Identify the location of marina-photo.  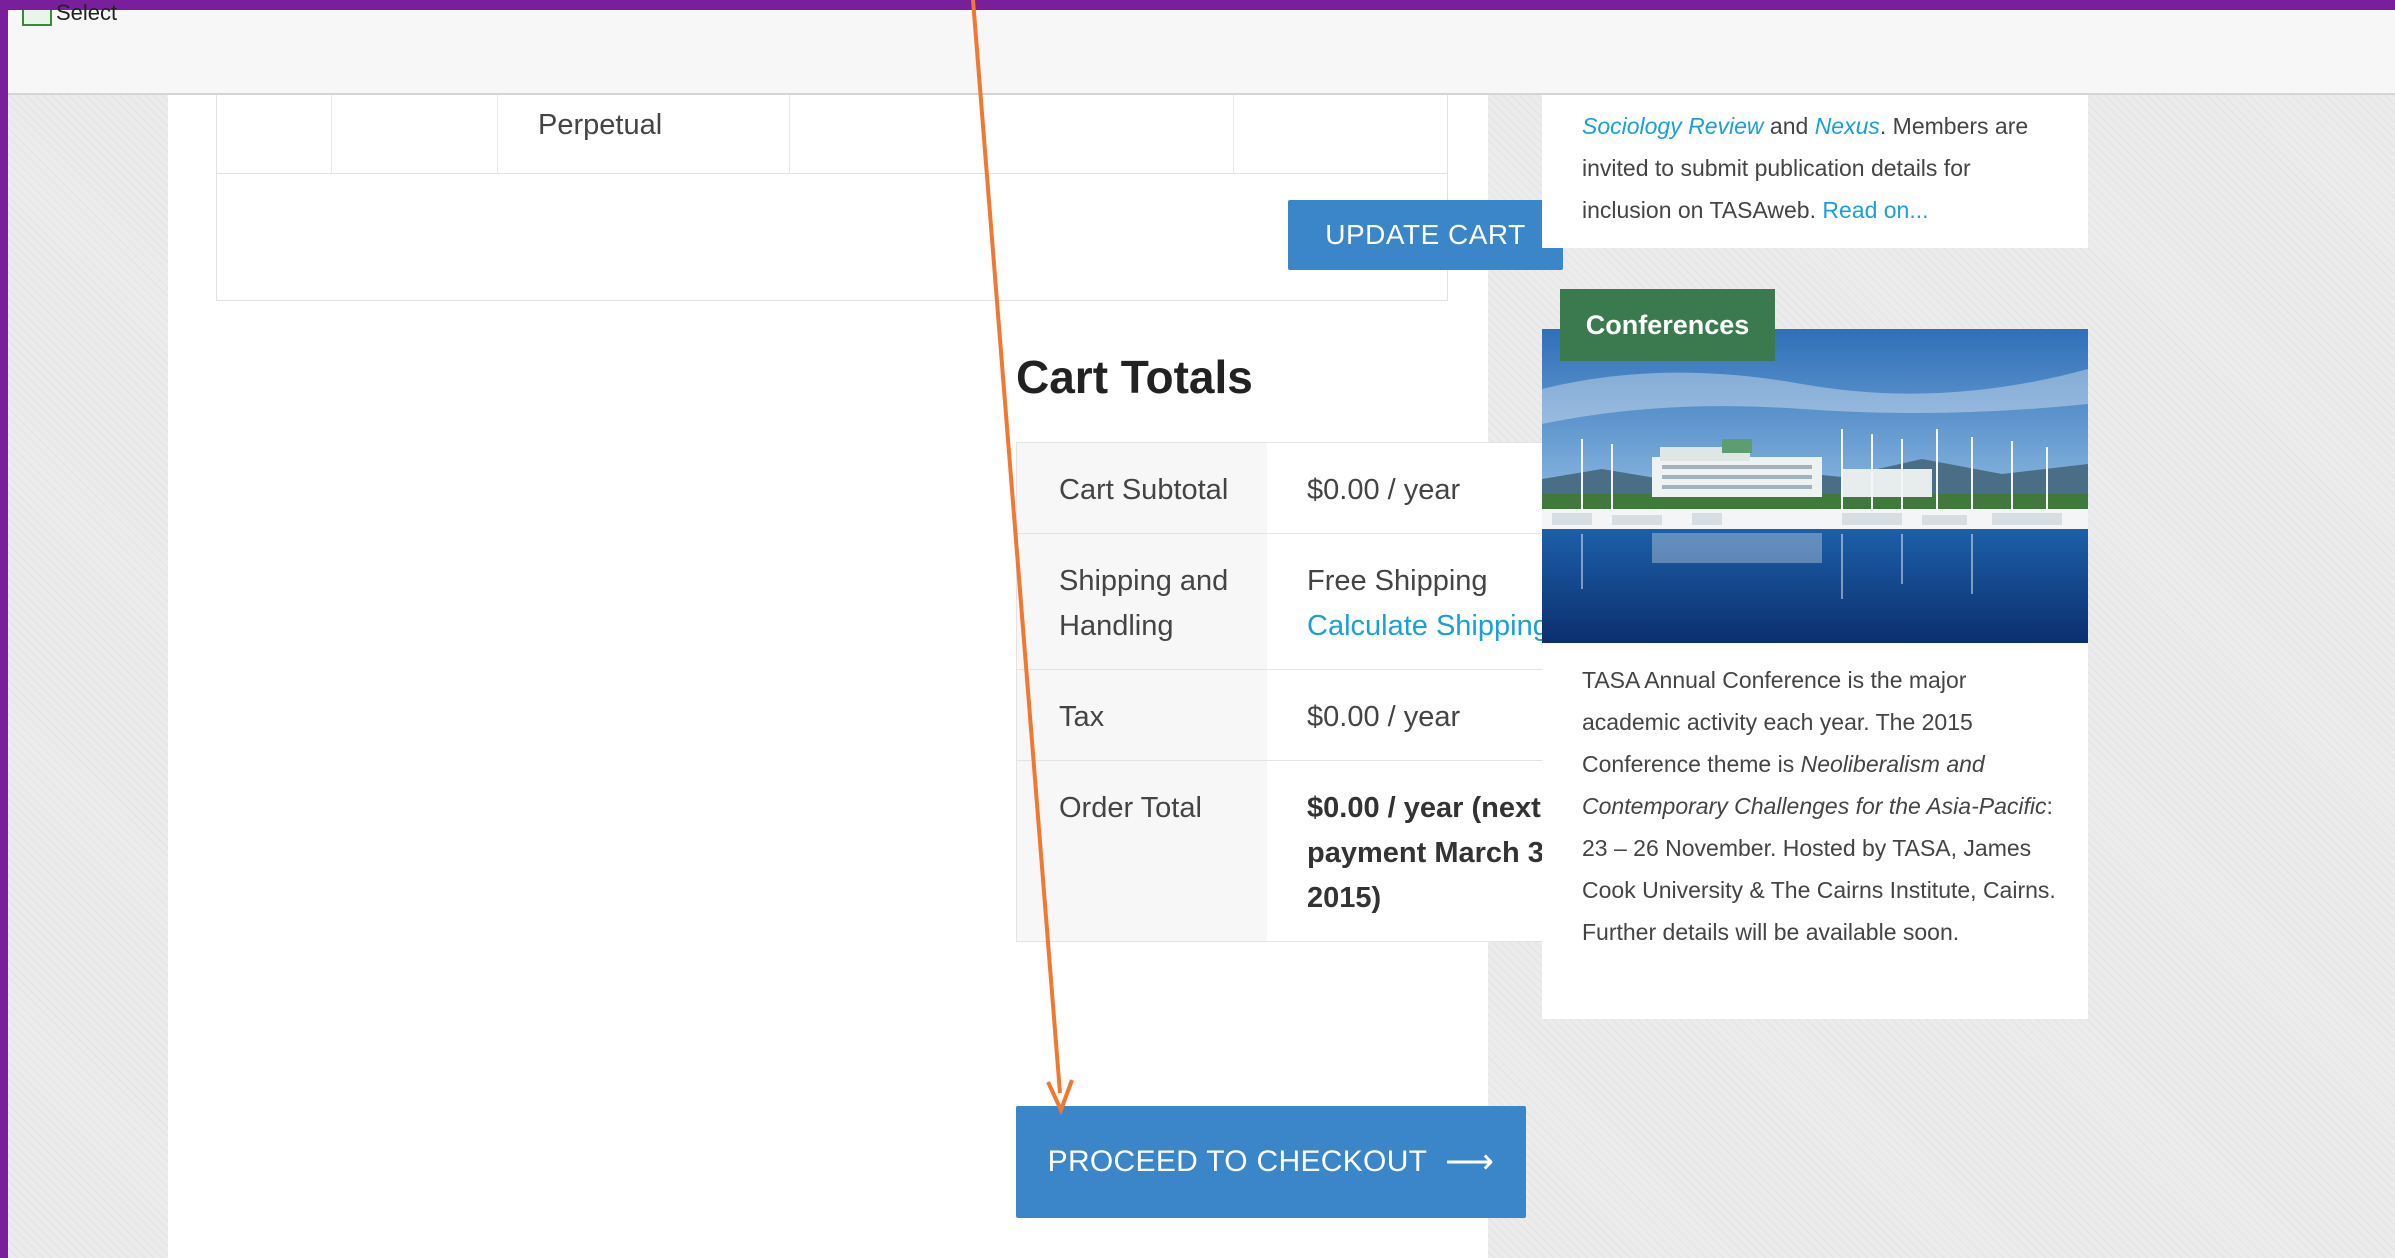
(1815, 486).